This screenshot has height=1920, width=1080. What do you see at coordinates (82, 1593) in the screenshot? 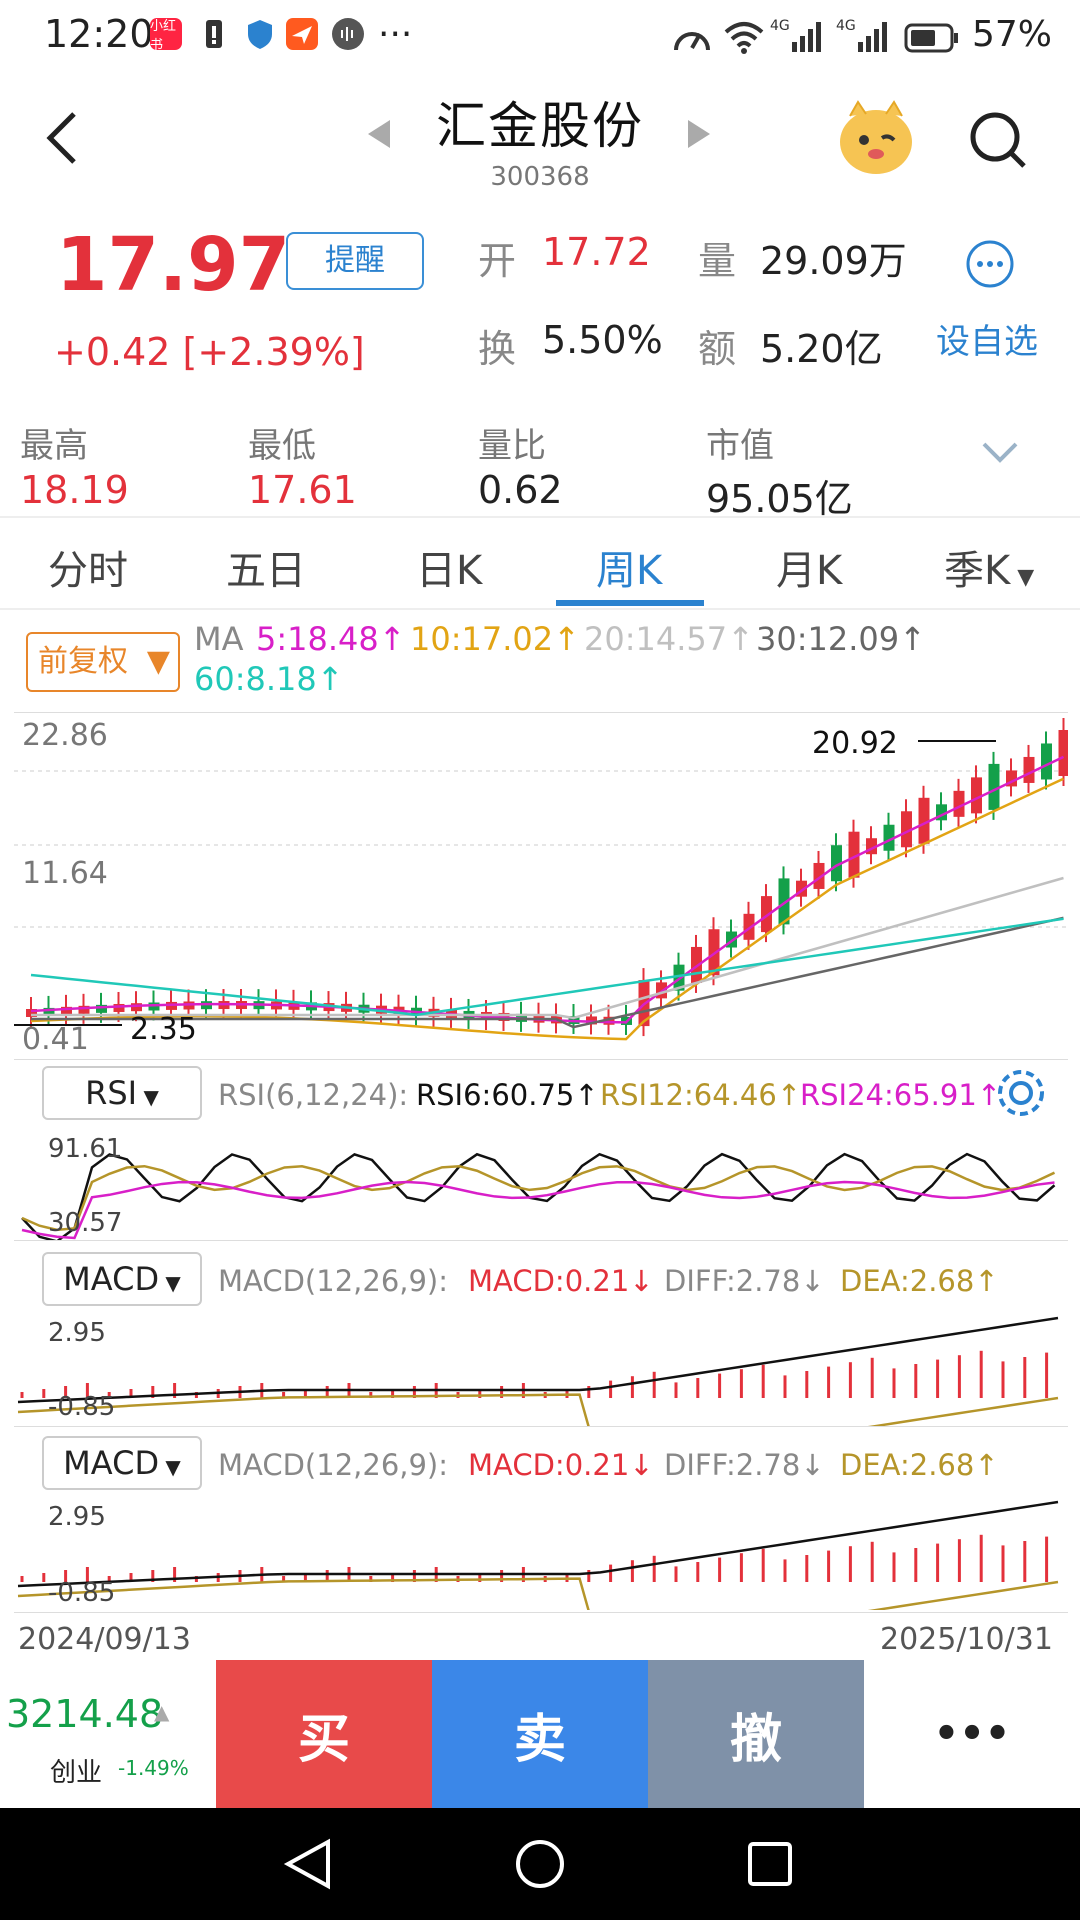
I see `macd2-y-bottom: -0.85` at bounding box center [82, 1593].